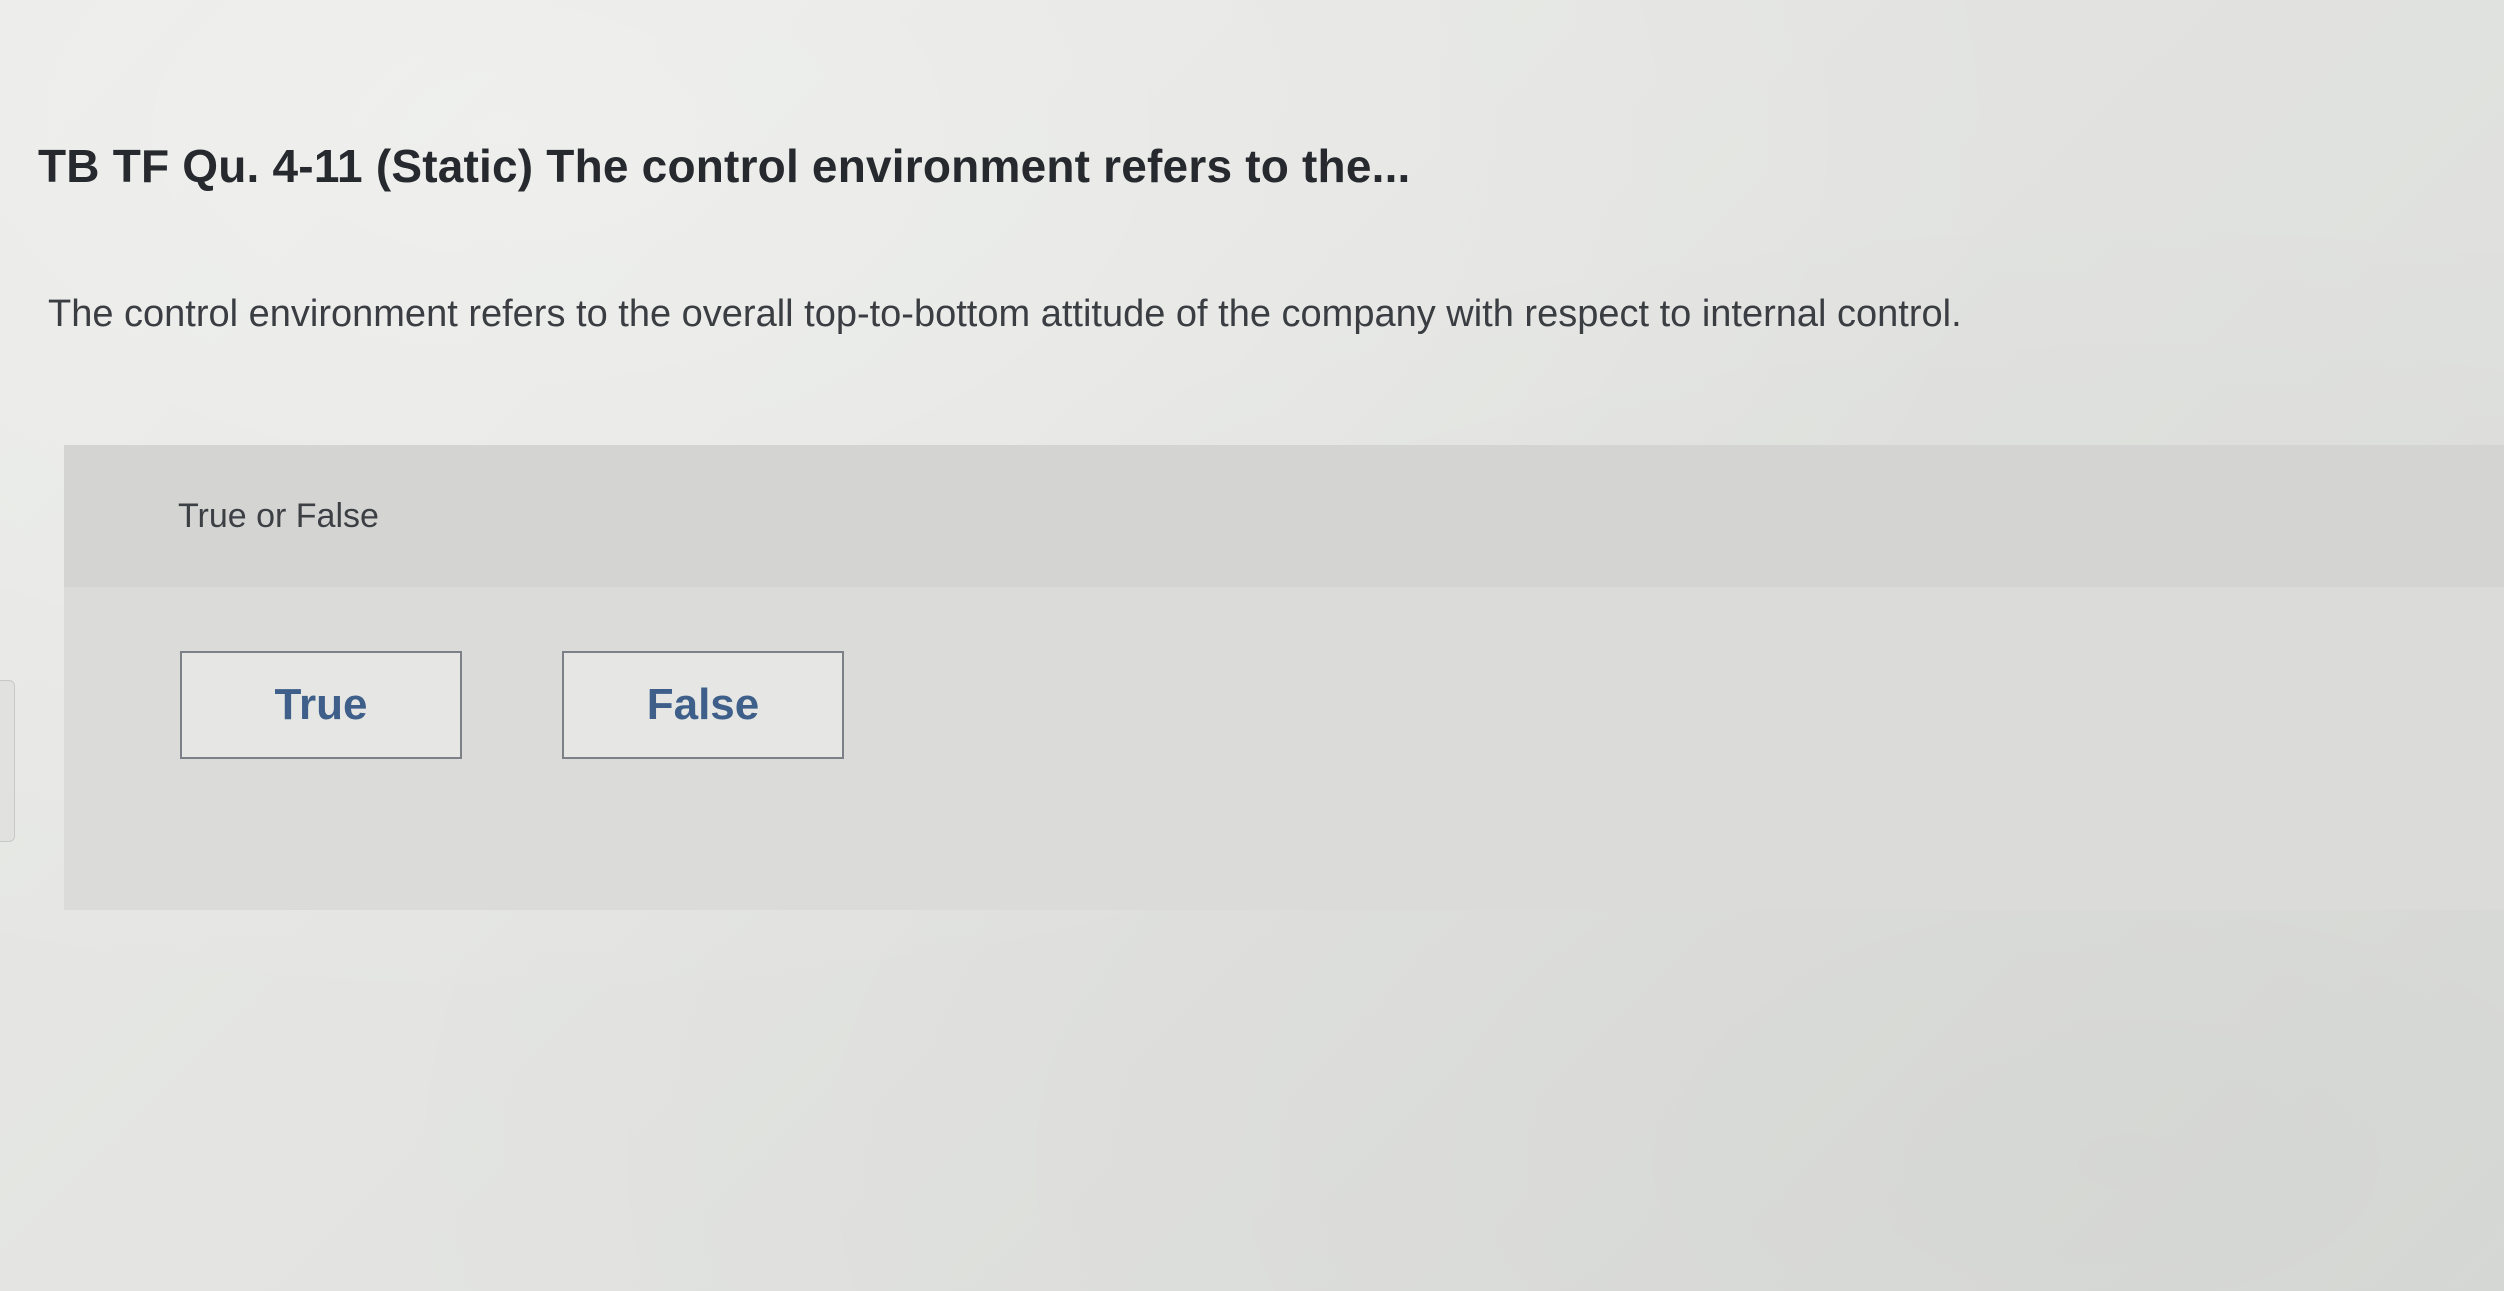 The image size is (2504, 1291). Describe the element at coordinates (703, 705) in the screenshot. I see `false-button: False` at that location.